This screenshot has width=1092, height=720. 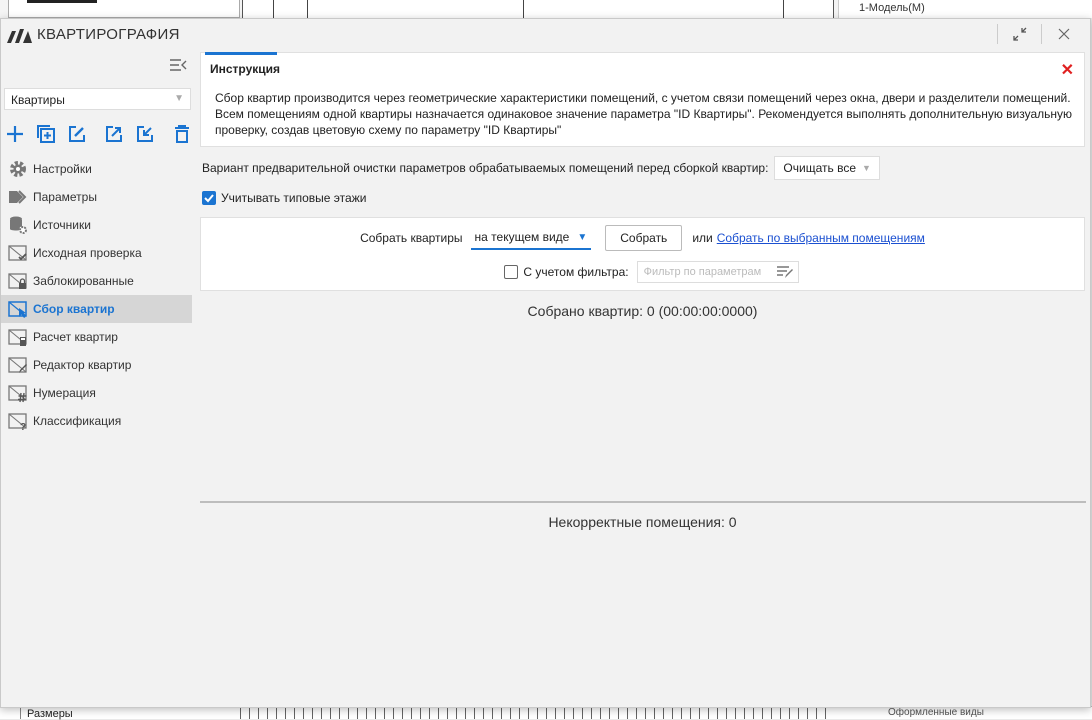 What do you see at coordinates (65, 197) in the screenshot?
I see `sidebar-item-label: Параметры` at bounding box center [65, 197].